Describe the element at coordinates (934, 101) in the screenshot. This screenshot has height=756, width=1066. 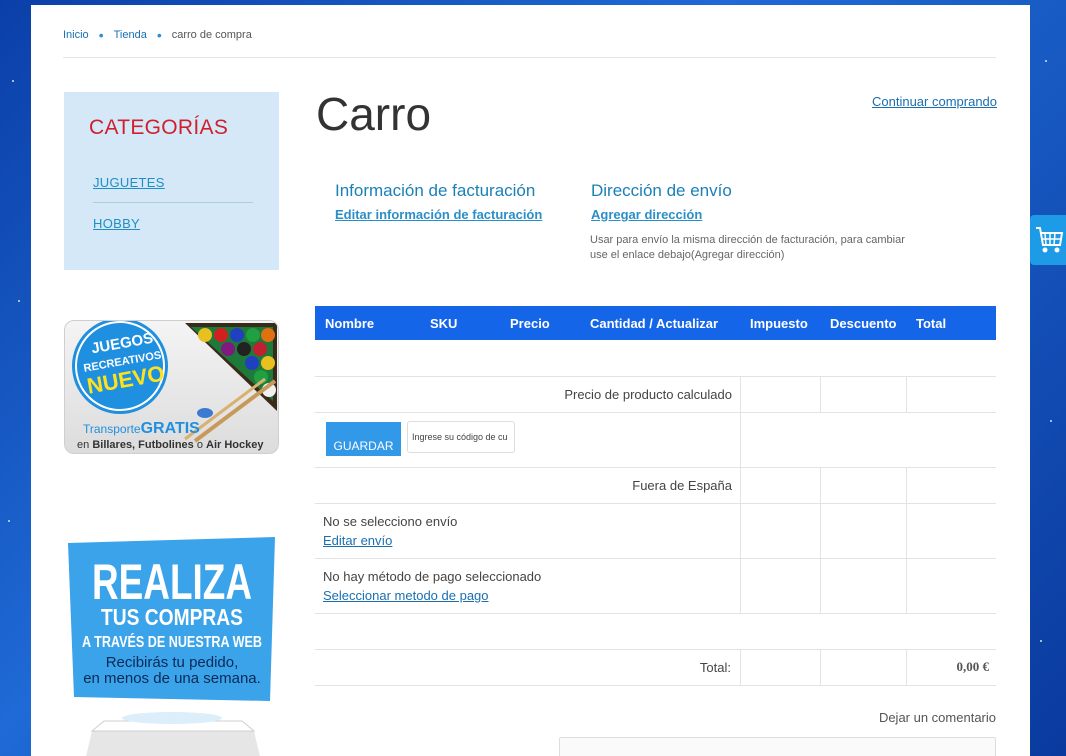
I see `continue-shopping-link: Continuar comprando` at that location.